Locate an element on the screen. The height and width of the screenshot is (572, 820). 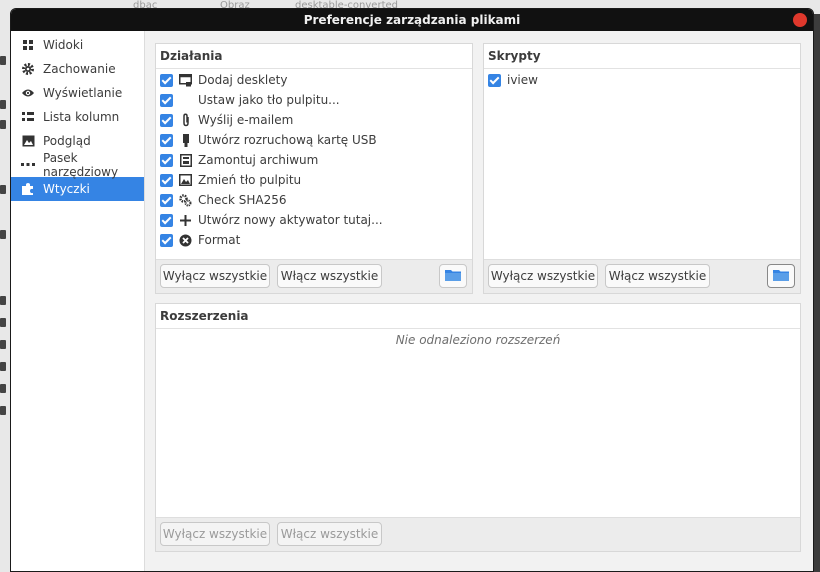
desklet-icon is located at coordinates (185, 80).